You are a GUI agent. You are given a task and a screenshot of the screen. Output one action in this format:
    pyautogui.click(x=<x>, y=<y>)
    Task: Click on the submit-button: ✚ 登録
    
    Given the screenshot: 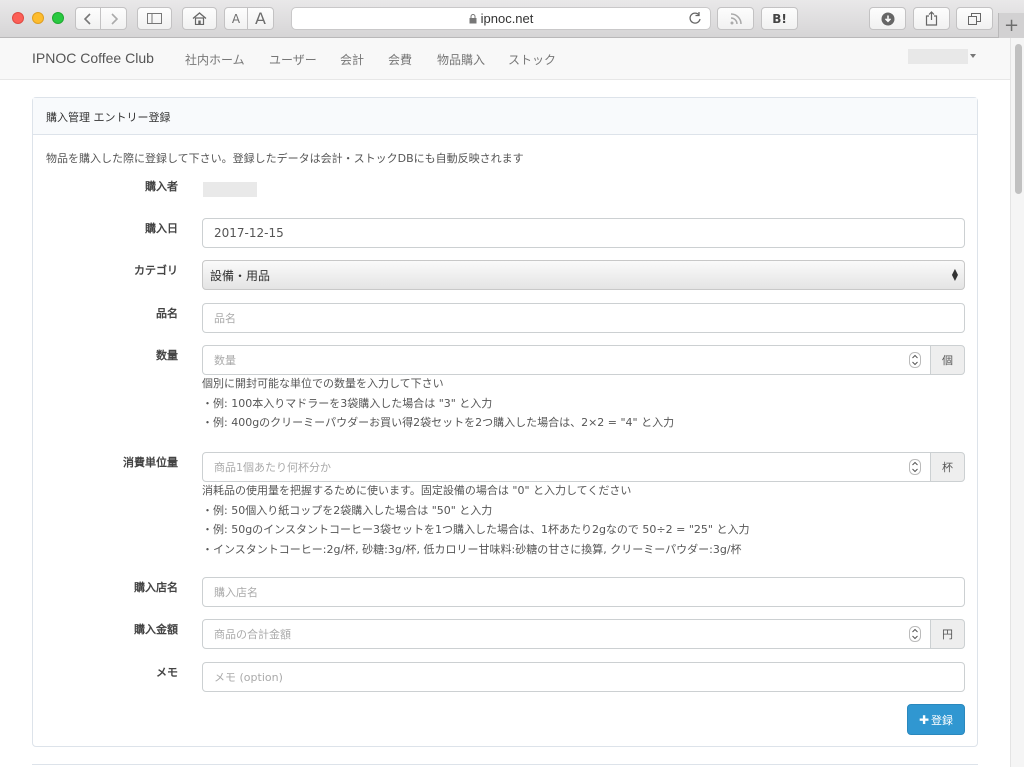 What is the action you would take?
    pyautogui.click(x=936, y=719)
    